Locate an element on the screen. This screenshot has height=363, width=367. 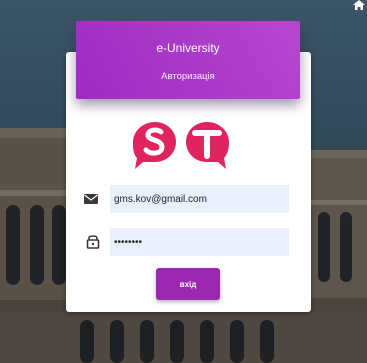
page-subtitle: Авторизація is located at coordinates (188, 76).